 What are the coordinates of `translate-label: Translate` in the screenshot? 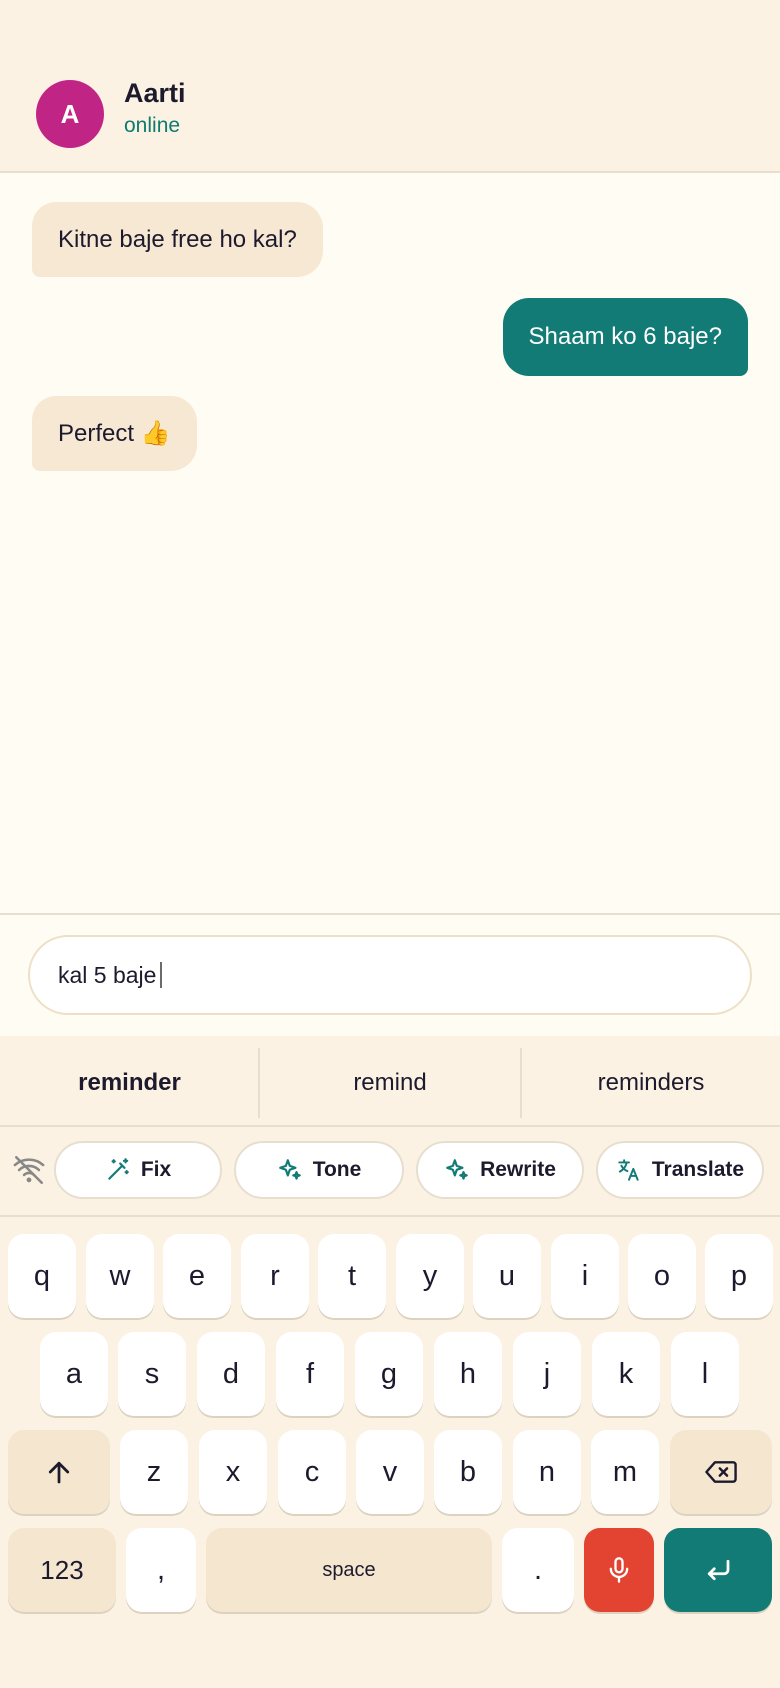 It's located at (698, 1169).